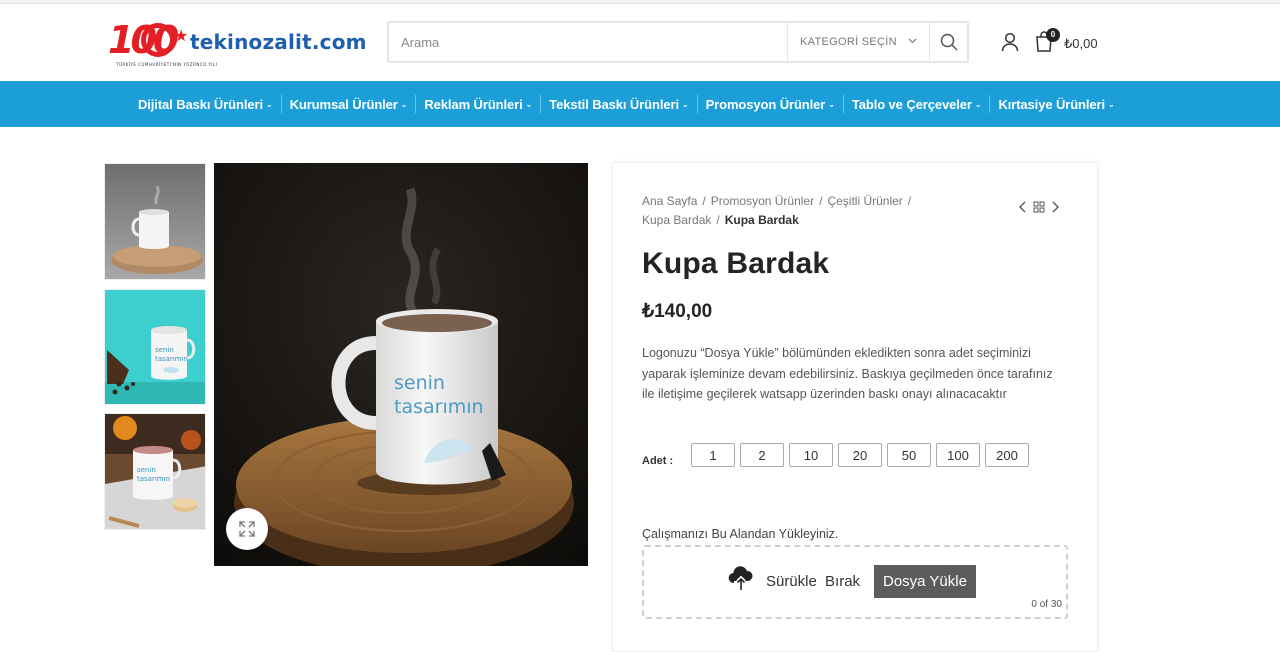 The height and width of the screenshot is (652, 1280). I want to click on mug-print-line2: tasarımın, so click(439, 407).